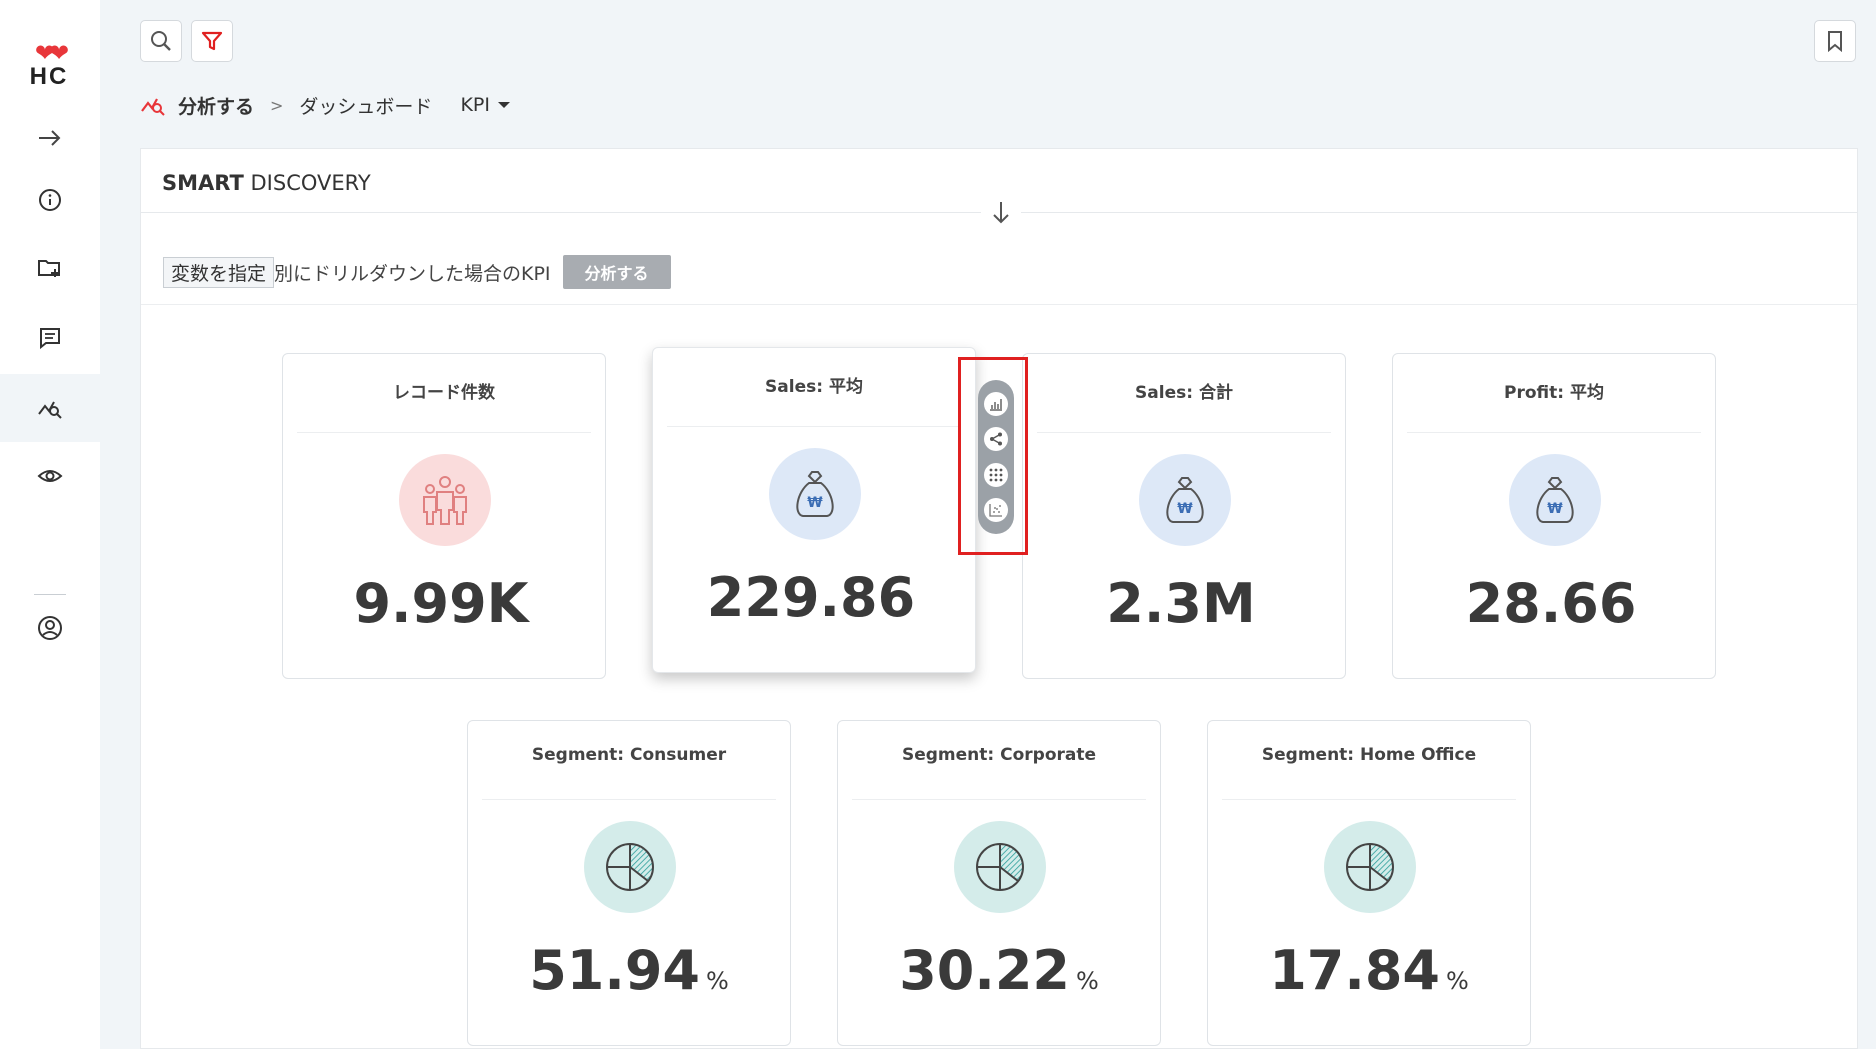  Describe the element at coordinates (996, 457) in the screenshot. I see `card-actions-toolbar` at that location.